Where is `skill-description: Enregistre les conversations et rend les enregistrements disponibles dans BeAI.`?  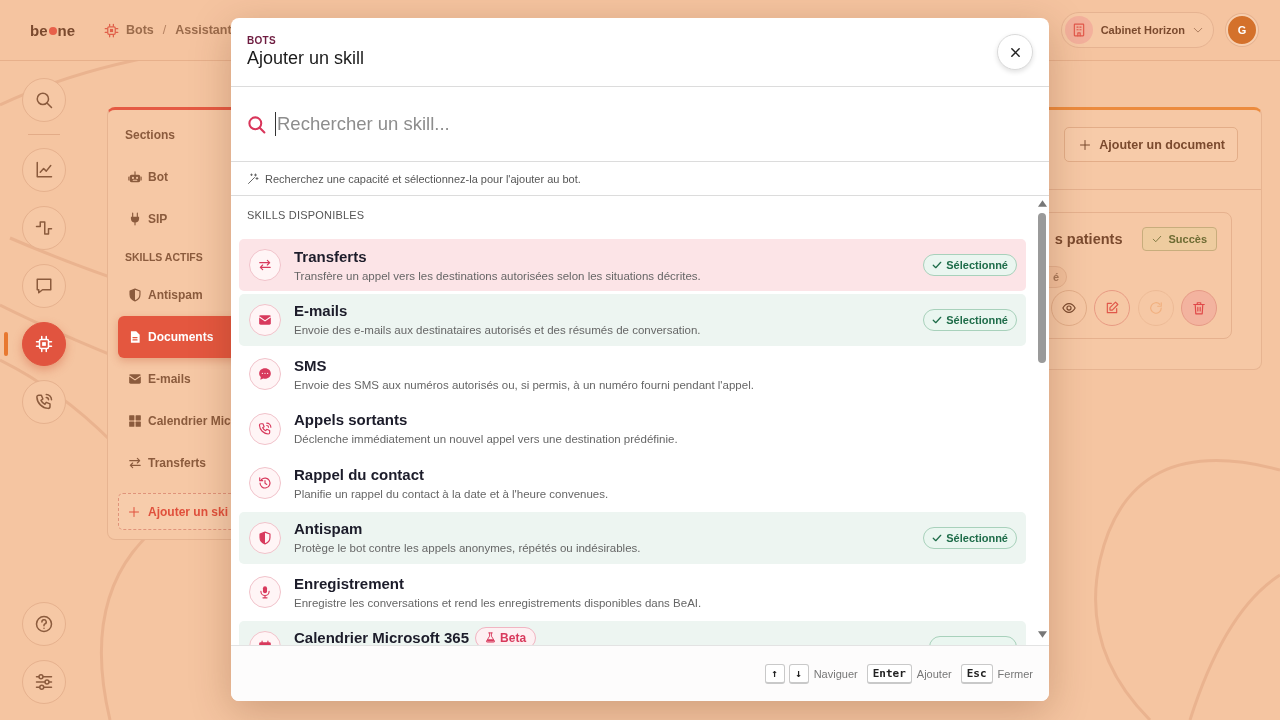
skill-description: Enregistre les conversations et rend les enregistrements disponibles dans BeAI. is located at coordinates (498, 603).